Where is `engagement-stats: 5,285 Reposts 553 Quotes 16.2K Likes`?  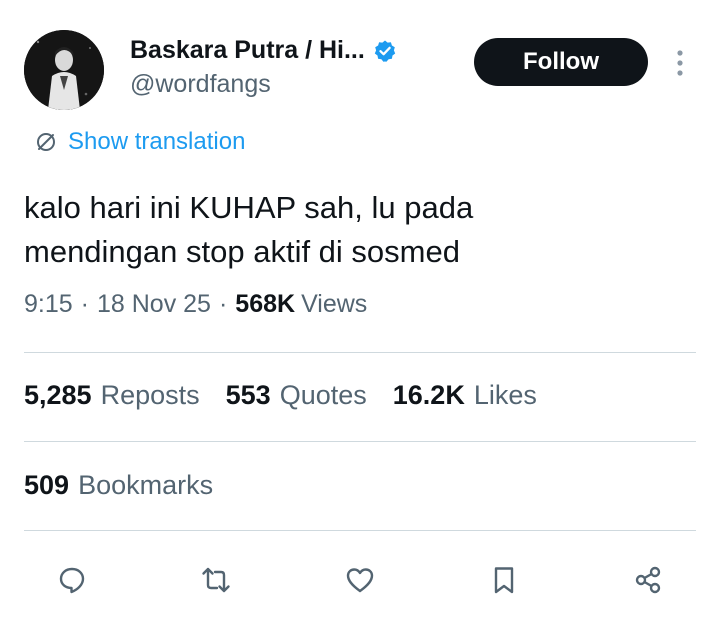 engagement-stats: 5,285 Reposts 553 Quotes 16.2K Likes is located at coordinates (293, 395).